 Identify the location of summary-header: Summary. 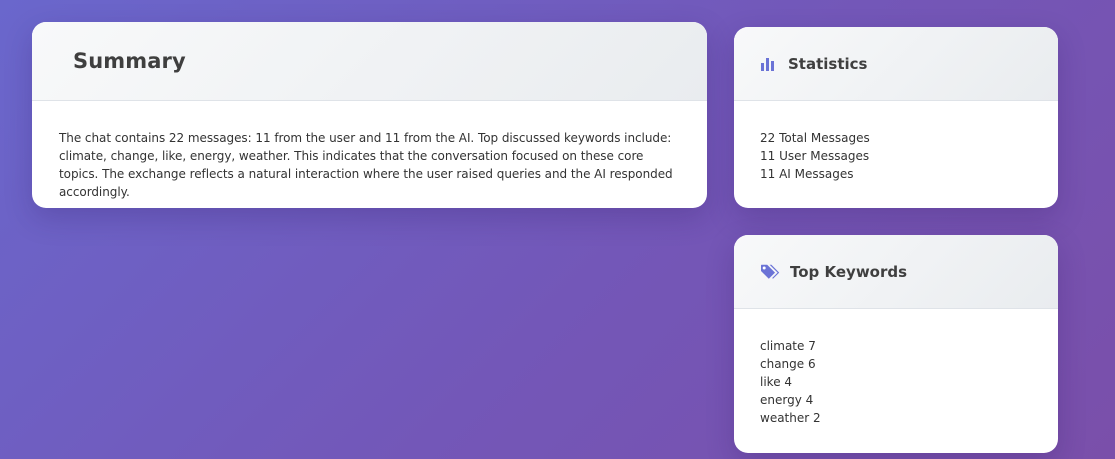
(369, 61).